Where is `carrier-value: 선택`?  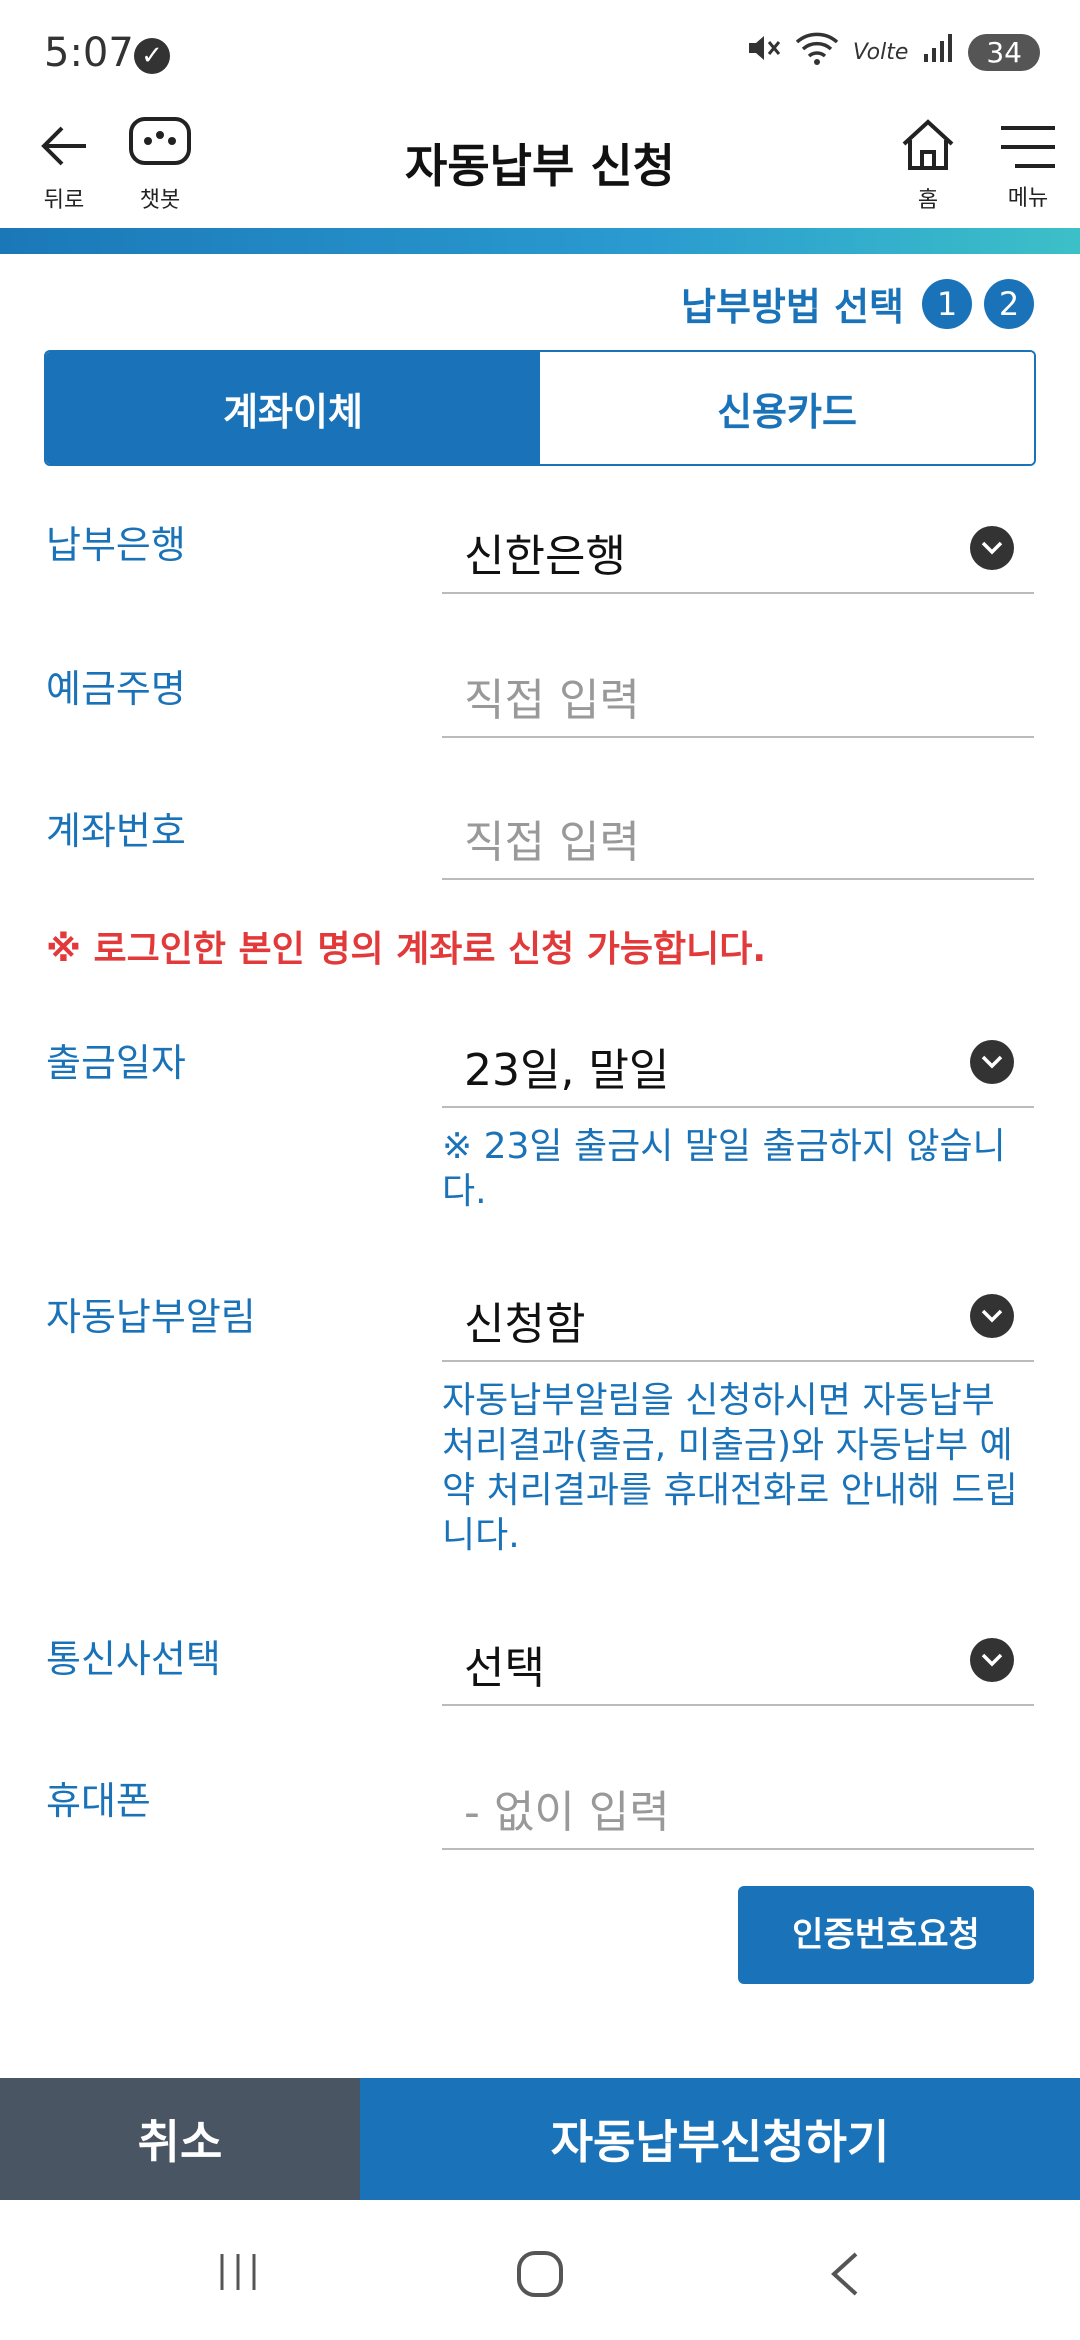
carrier-value: 선택 is located at coordinates (504, 1668).